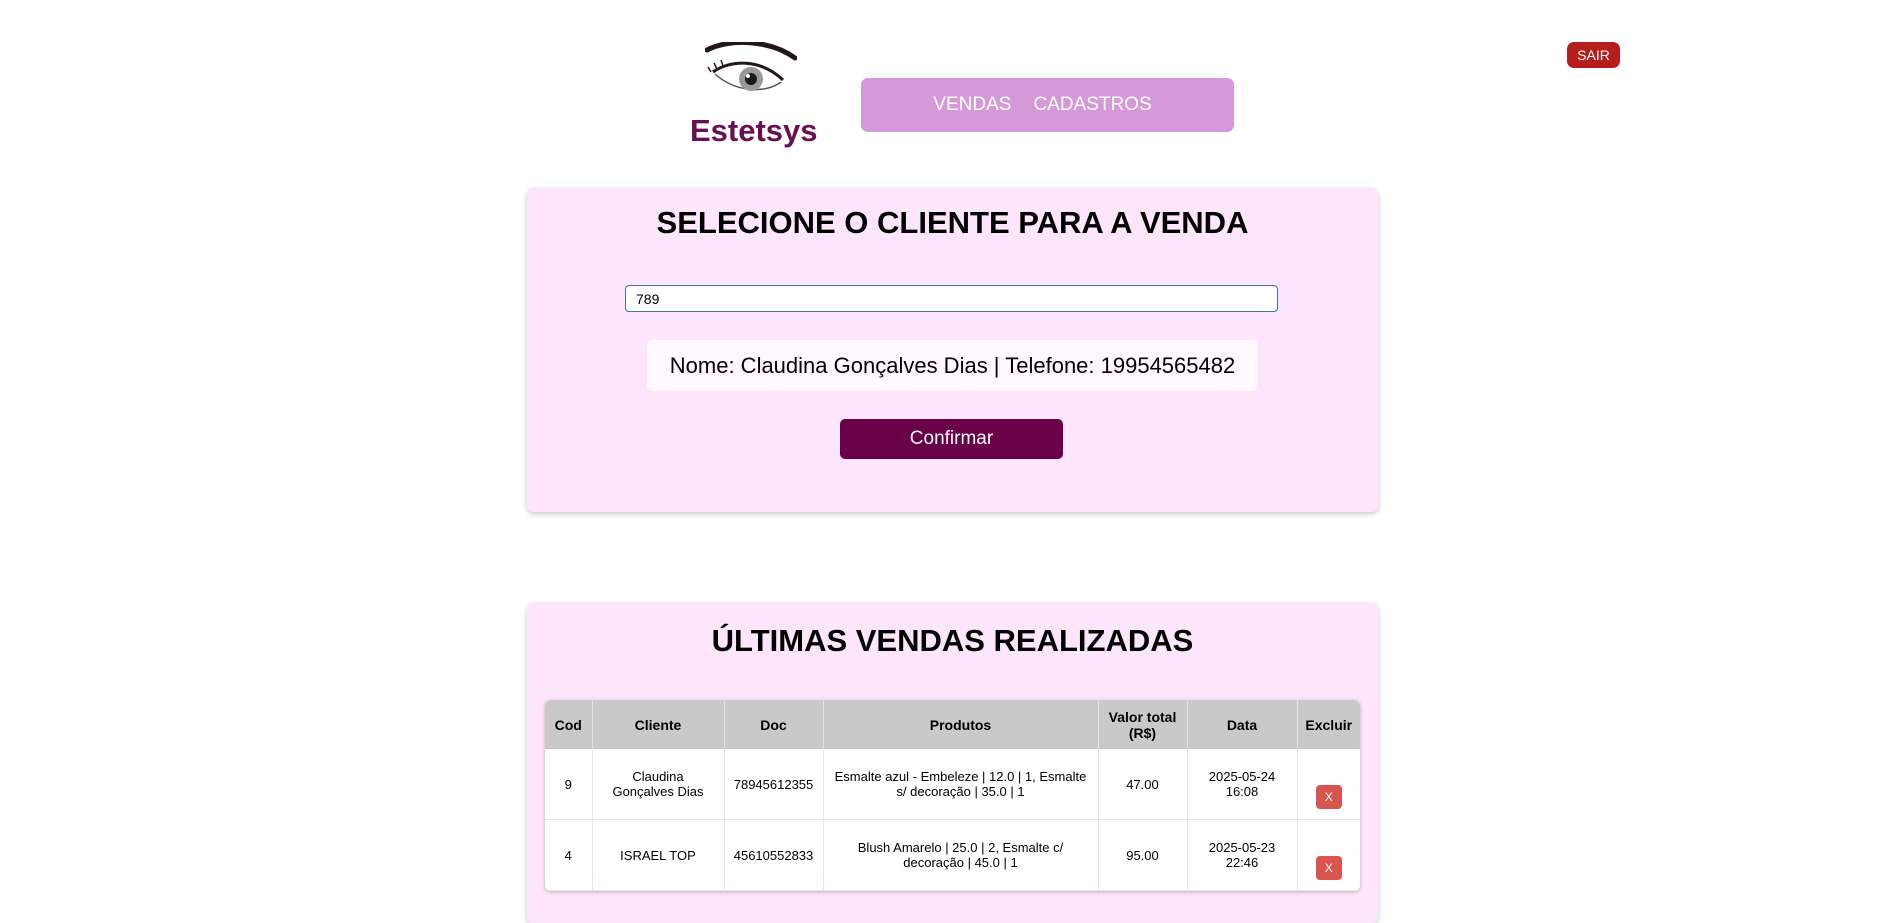  What do you see at coordinates (774, 724) in the screenshot?
I see `col-doc: Doc` at bounding box center [774, 724].